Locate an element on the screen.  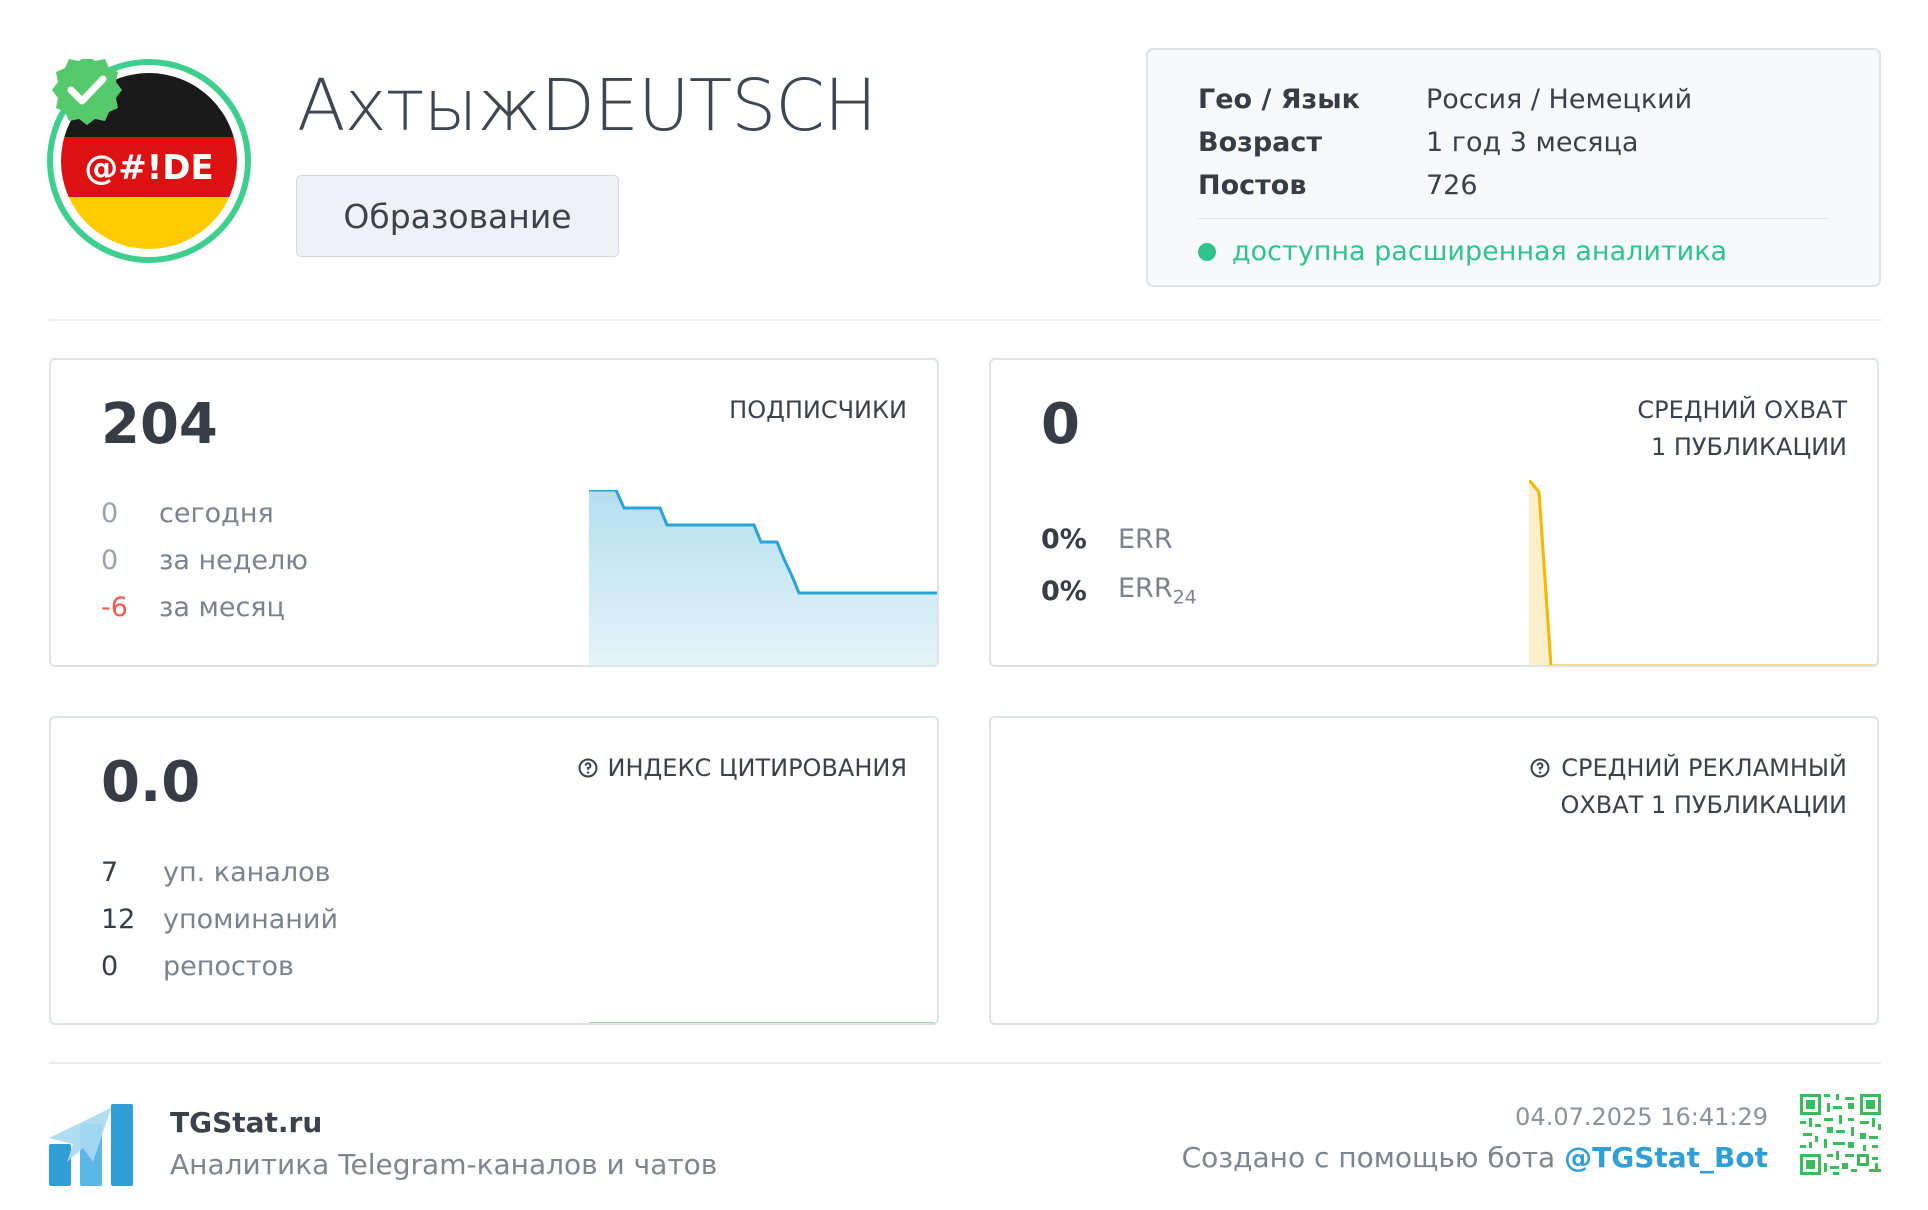
avg-reach-label: СРЕДНИЙ ОХВАТ 1 ПУБЛИКАЦИИ is located at coordinates (1742, 429).